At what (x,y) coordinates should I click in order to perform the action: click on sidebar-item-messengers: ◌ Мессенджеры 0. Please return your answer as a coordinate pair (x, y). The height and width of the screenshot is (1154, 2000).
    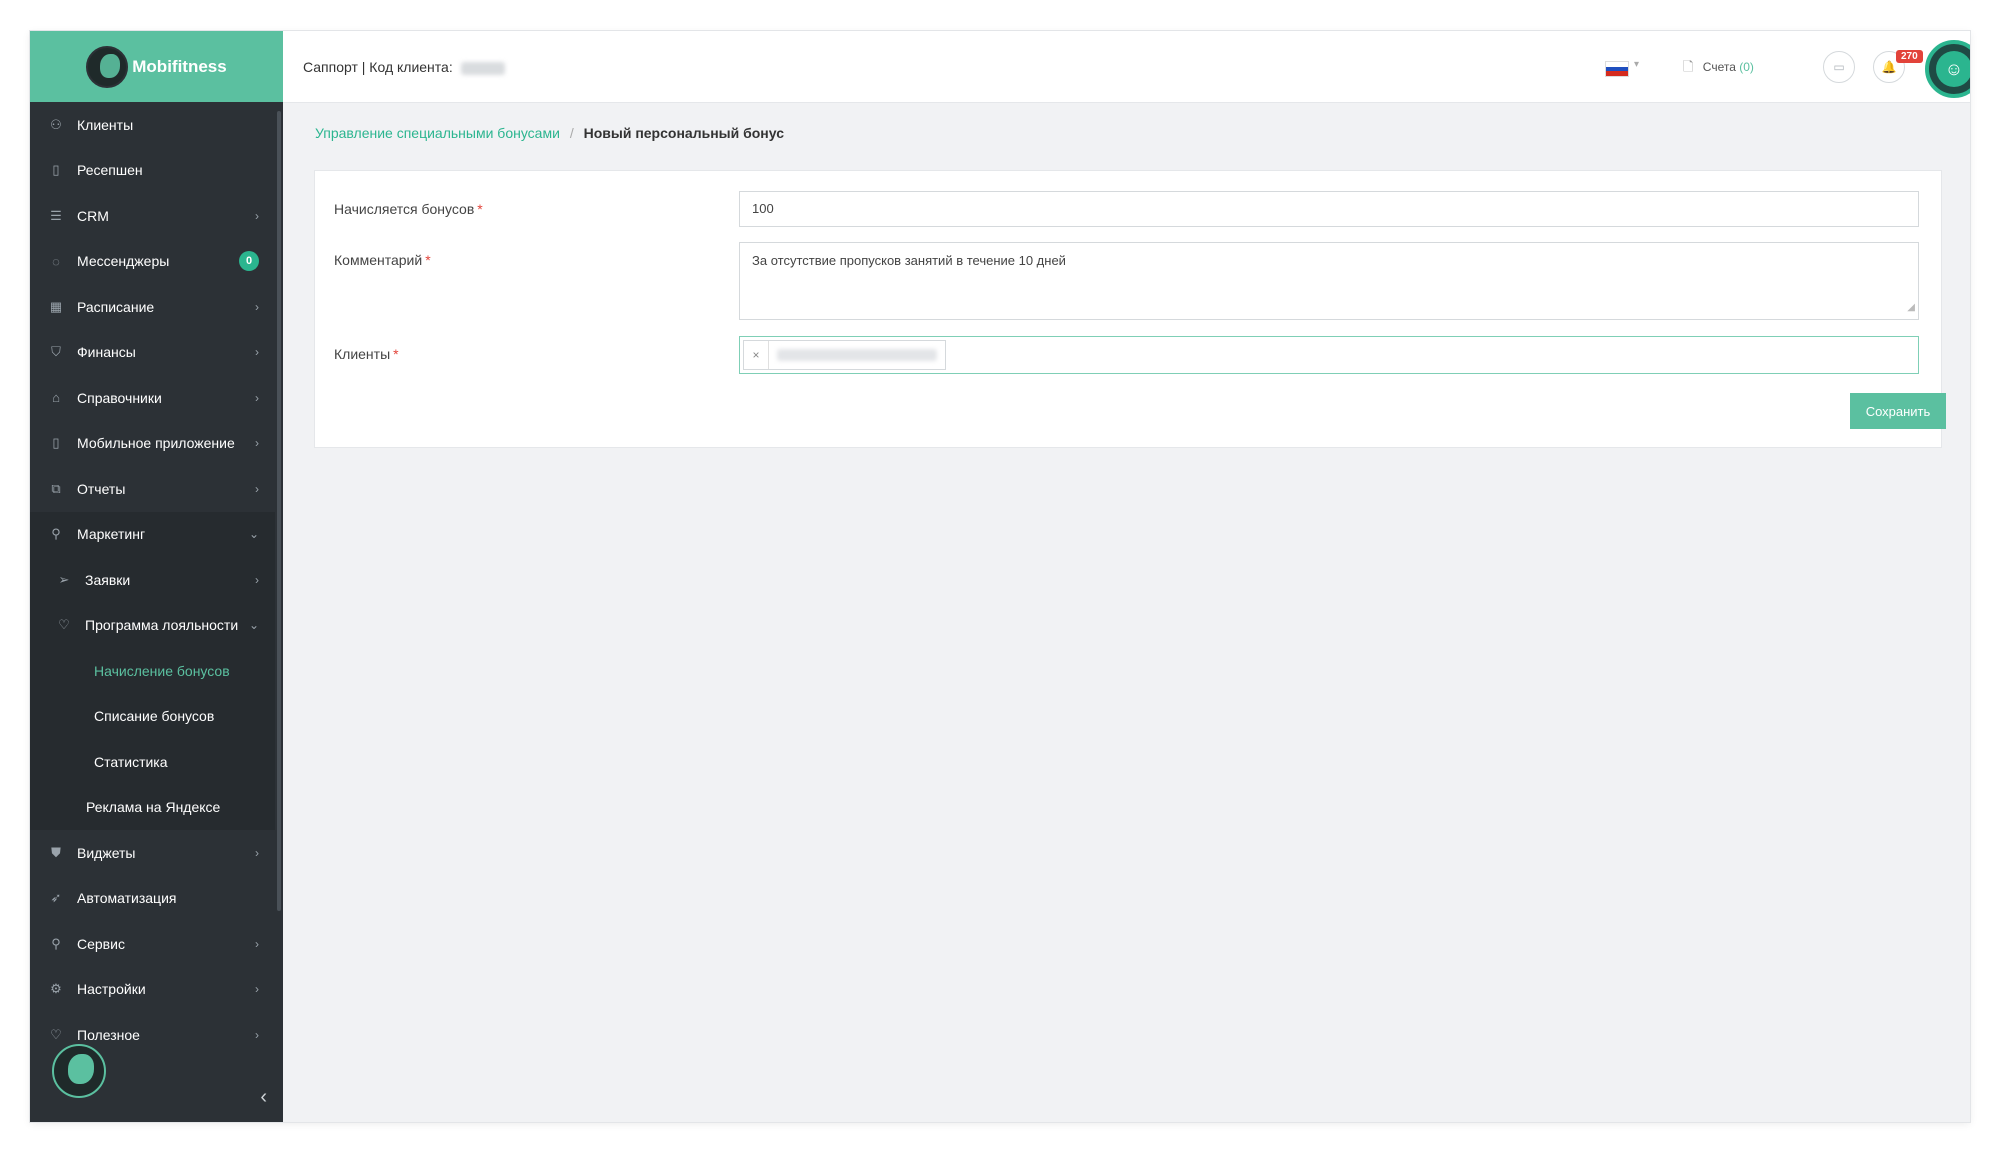
    Looking at the image, I should click on (152, 262).